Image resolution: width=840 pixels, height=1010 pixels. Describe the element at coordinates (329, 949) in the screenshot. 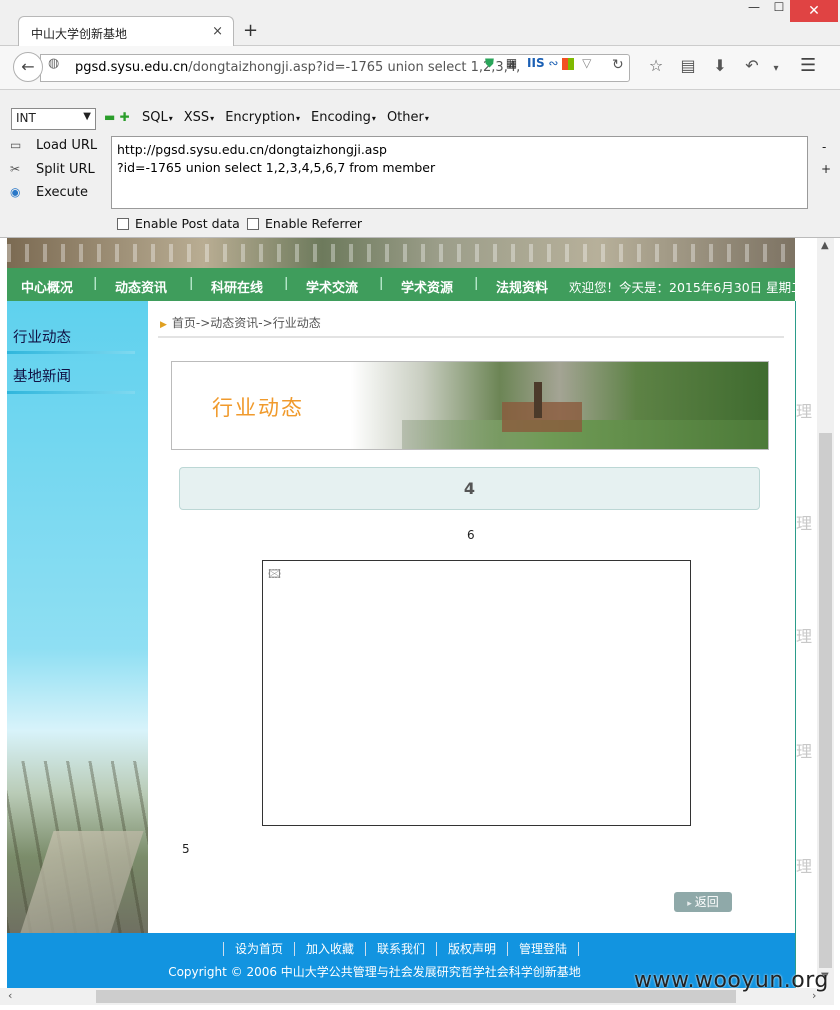

I see `footer-link-favorite: 加入收藏` at that location.